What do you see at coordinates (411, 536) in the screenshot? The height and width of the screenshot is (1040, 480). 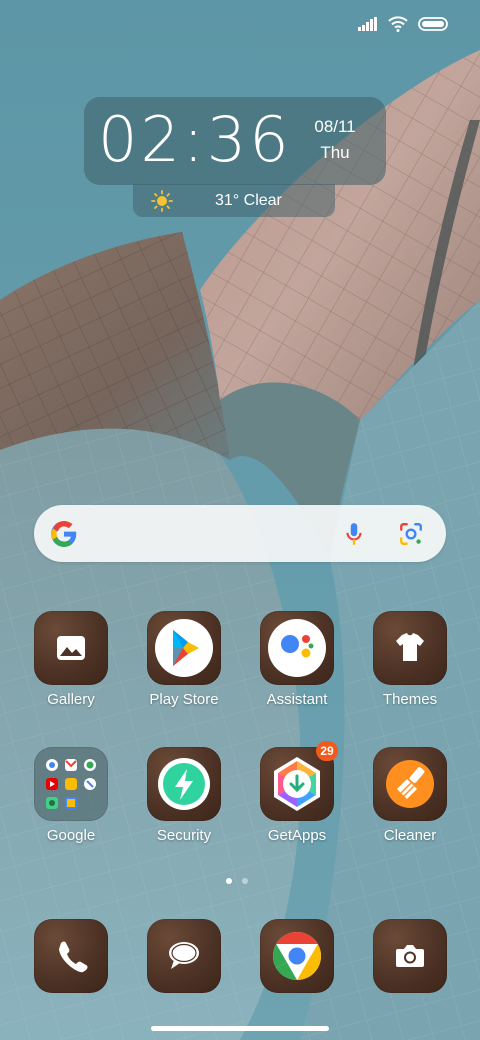 I see `lens-icon` at bounding box center [411, 536].